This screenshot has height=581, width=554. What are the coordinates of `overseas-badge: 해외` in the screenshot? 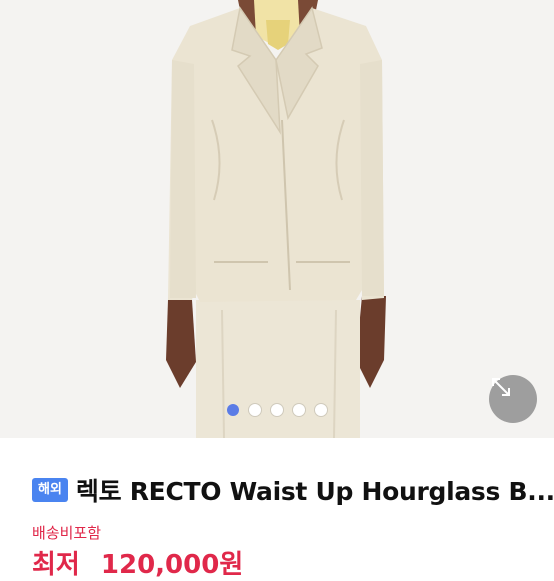 It's located at (50, 490).